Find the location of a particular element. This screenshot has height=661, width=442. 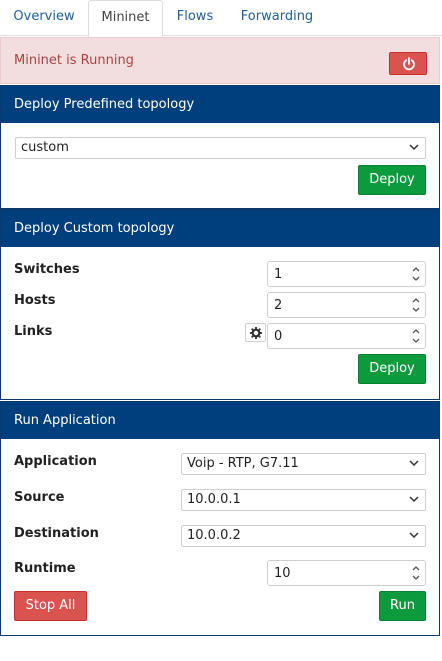

application-label: Application is located at coordinates (55, 461).